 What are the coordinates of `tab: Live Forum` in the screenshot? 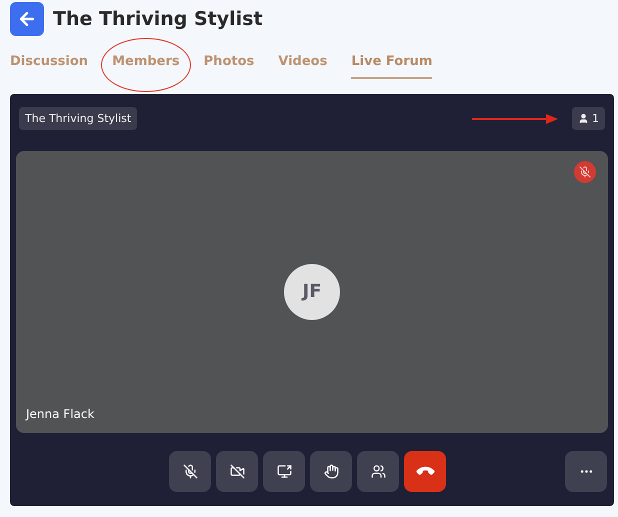 It's located at (391, 65).